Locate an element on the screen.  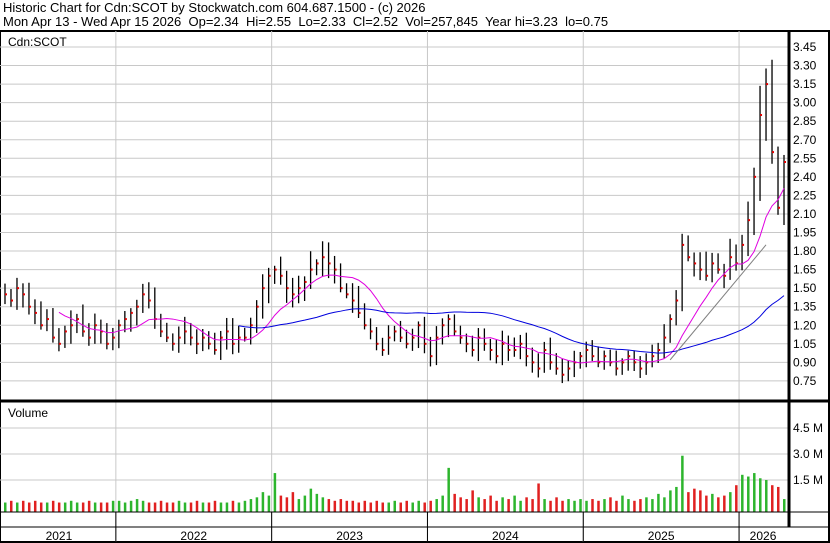
price-tick-label: 1.65 is located at coordinates (805, 270).